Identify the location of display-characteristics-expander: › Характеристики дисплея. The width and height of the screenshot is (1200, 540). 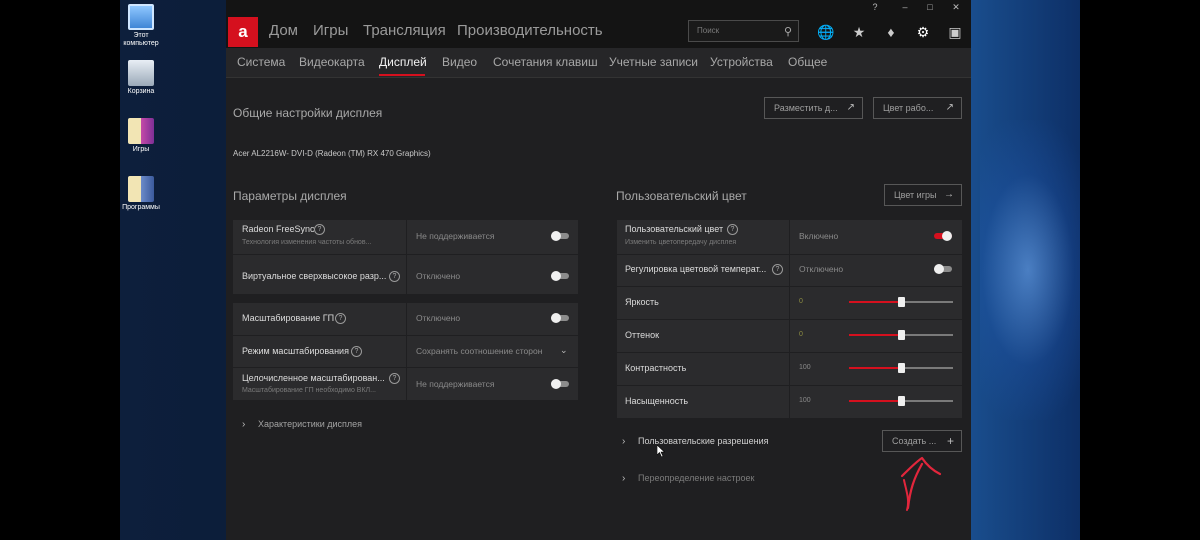
(302, 424).